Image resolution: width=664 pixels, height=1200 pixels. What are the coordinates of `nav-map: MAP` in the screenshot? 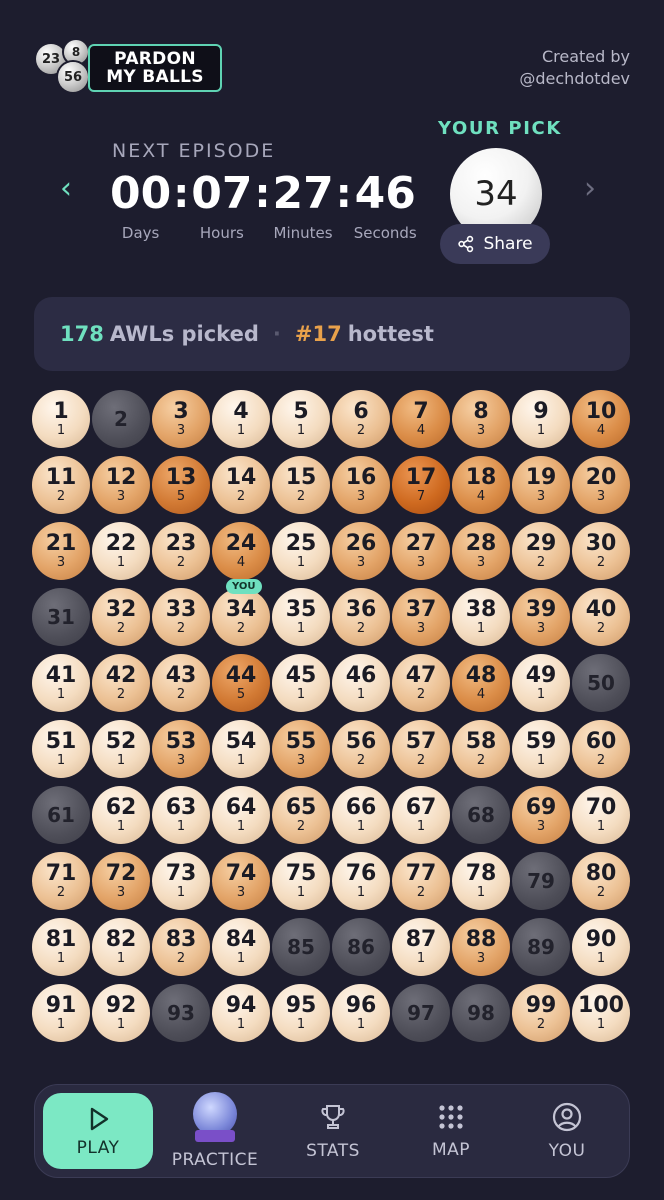 It's located at (451, 1131).